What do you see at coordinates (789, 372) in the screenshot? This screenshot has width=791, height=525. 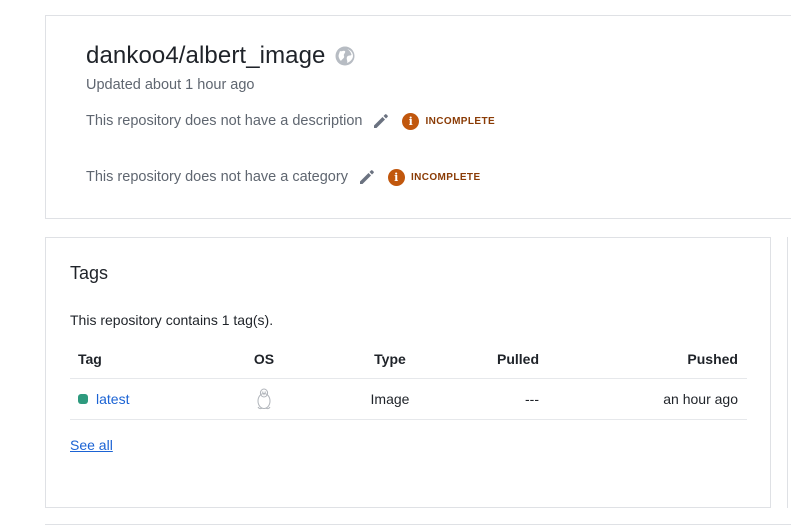 I see `side-panel-edge` at bounding box center [789, 372].